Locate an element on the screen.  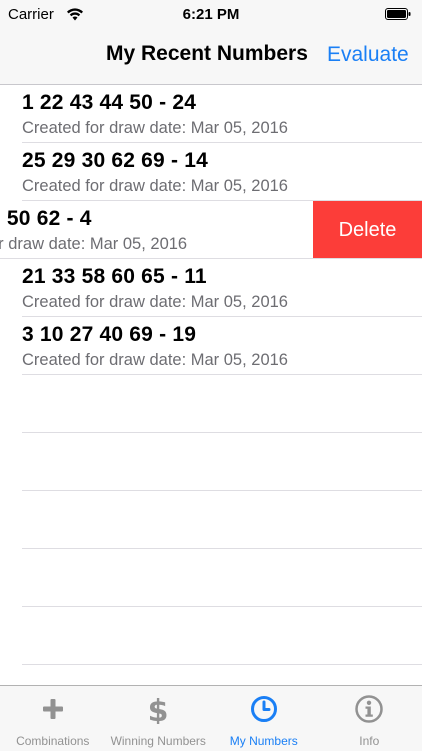
row-subtitle: or draw date: Mar 05, 2016 is located at coordinates (93, 244).